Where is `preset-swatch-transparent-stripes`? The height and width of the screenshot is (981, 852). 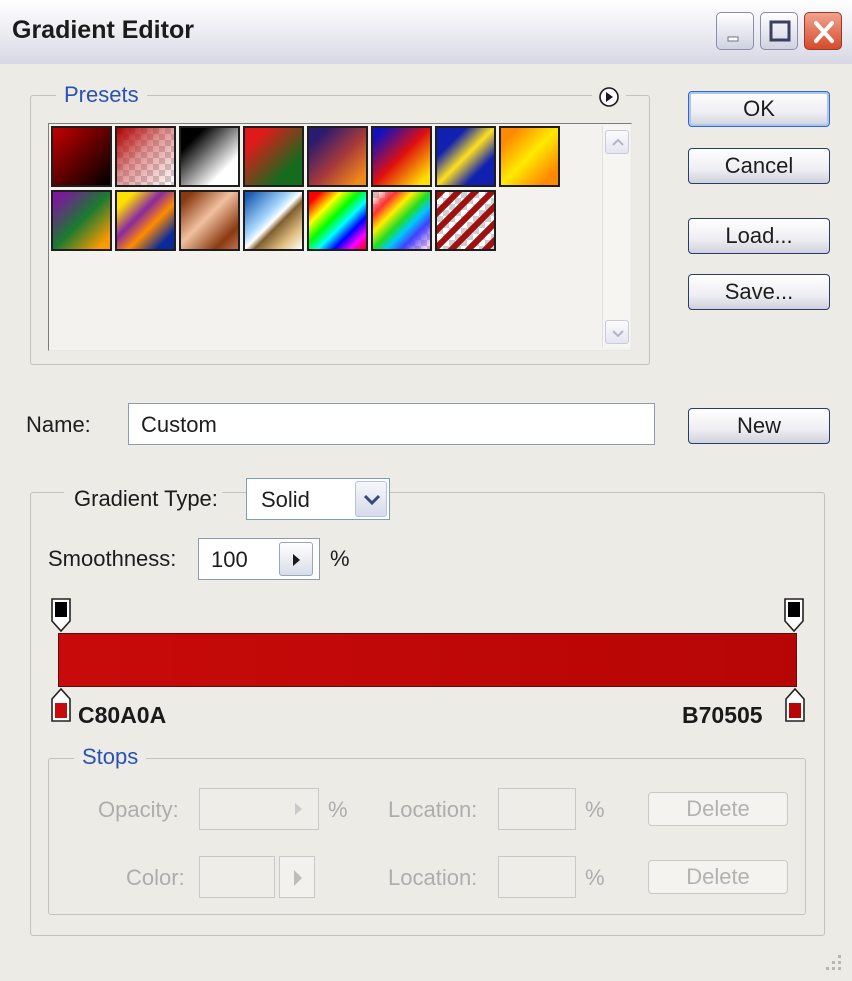
preset-swatch-transparent-stripes is located at coordinates (465, 220).